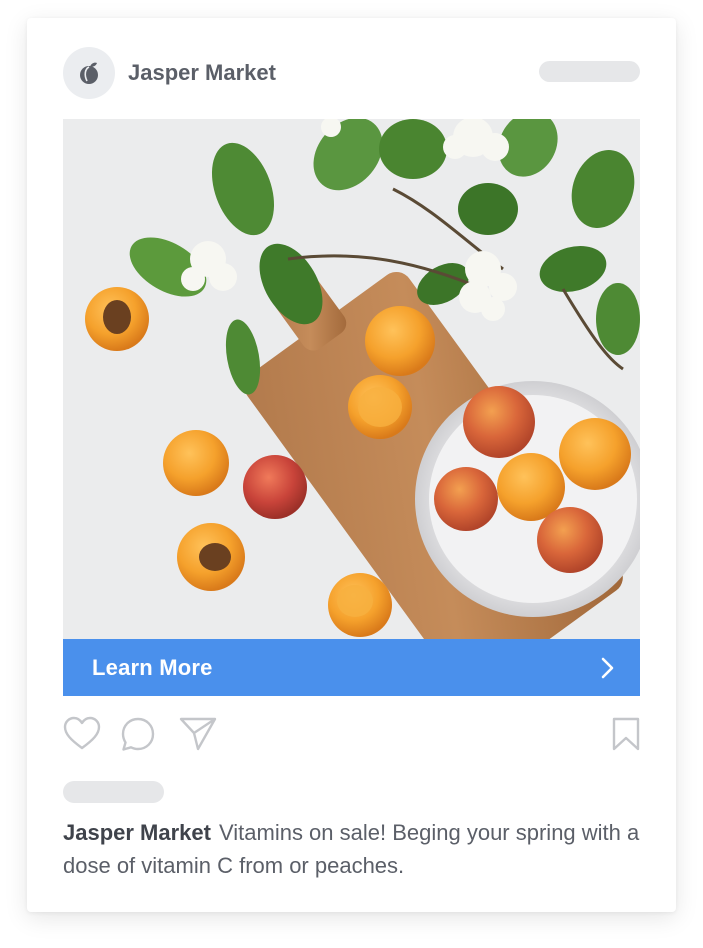 The height and width of the screenshot is (948, 703). I want to click on post-action-bar, so click(351, 736).